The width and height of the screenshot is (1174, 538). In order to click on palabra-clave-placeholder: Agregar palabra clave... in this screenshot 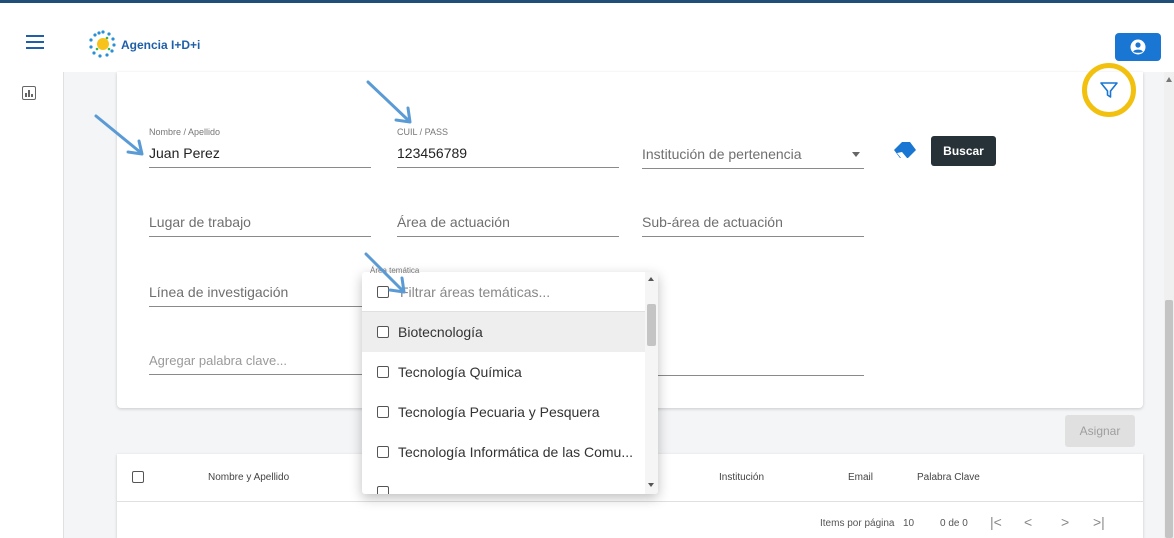, I will do `click(218, 360)`.